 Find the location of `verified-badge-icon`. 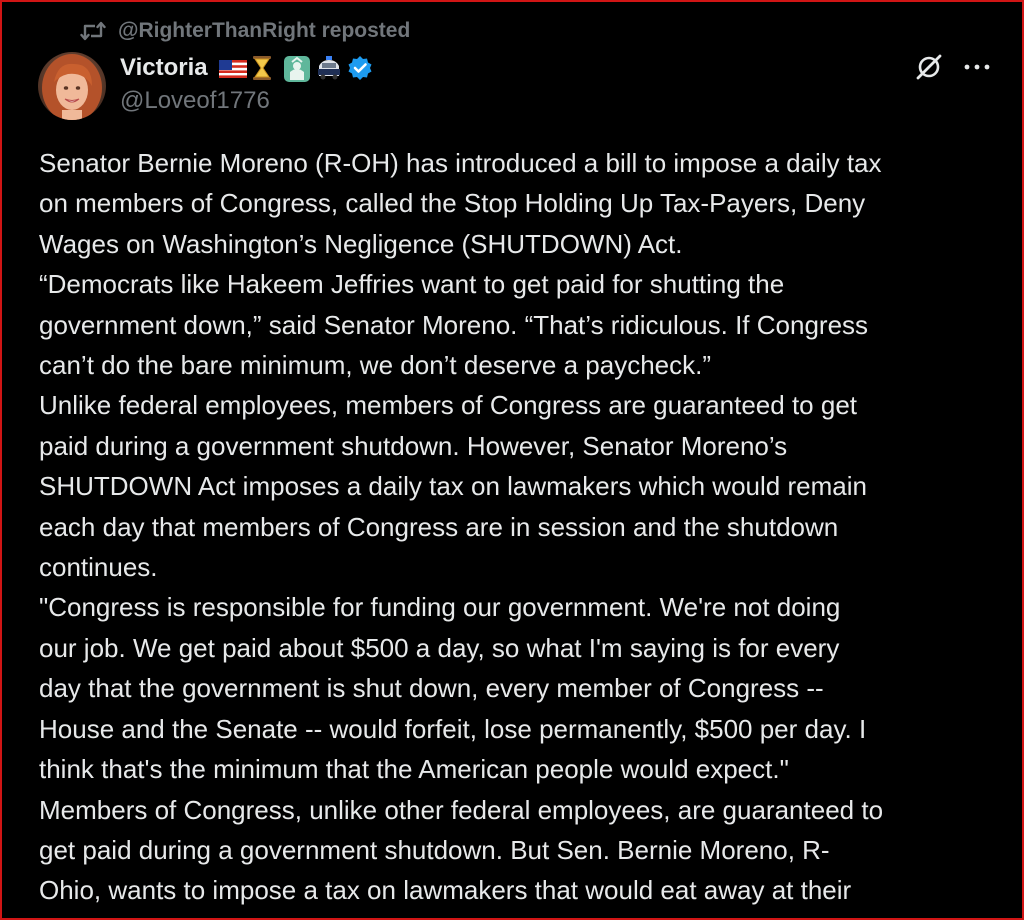

verified-badge-icon is located at coordinates (360, 68).